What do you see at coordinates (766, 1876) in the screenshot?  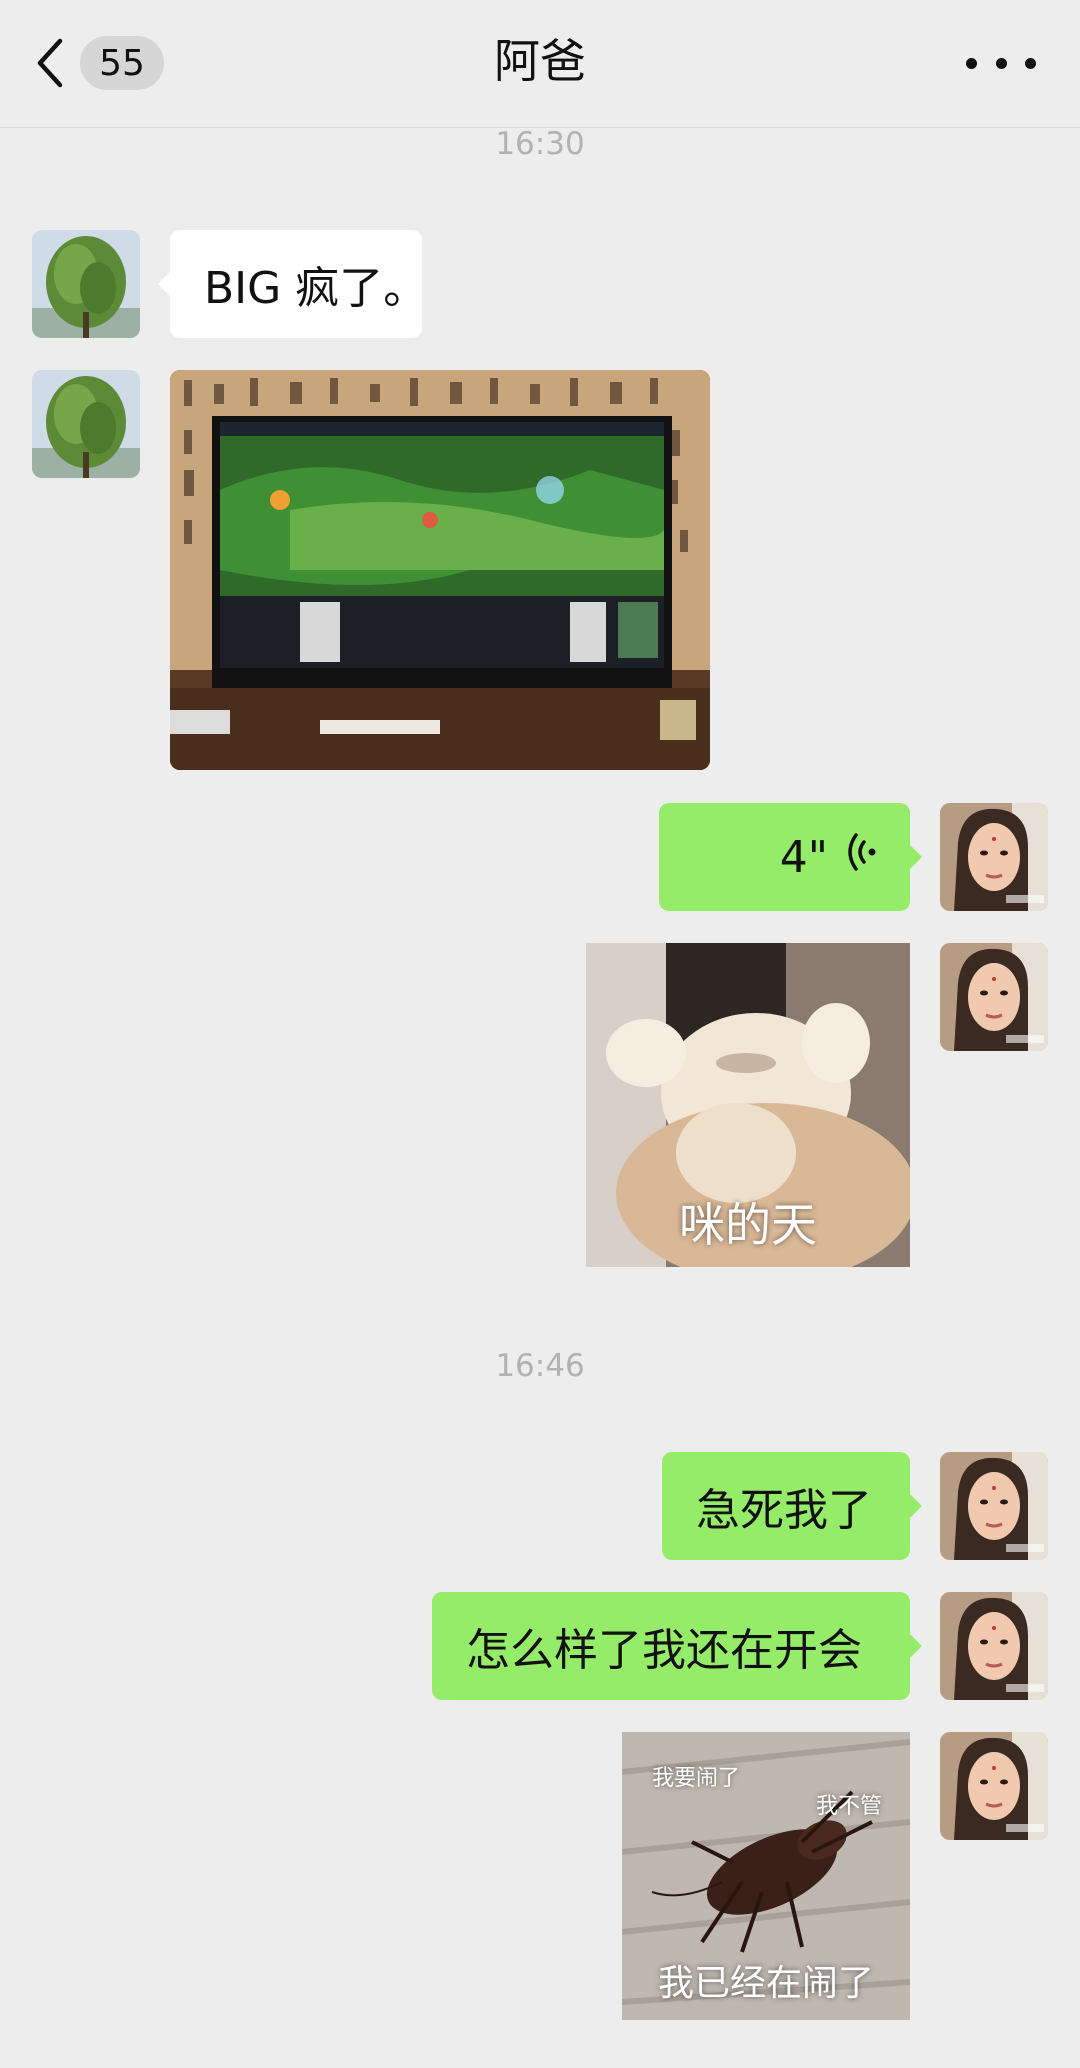 I see `sticker-message-cockroach: 我要闹了 我不管 我已经在闹了` at bounding box center [766, 1876].